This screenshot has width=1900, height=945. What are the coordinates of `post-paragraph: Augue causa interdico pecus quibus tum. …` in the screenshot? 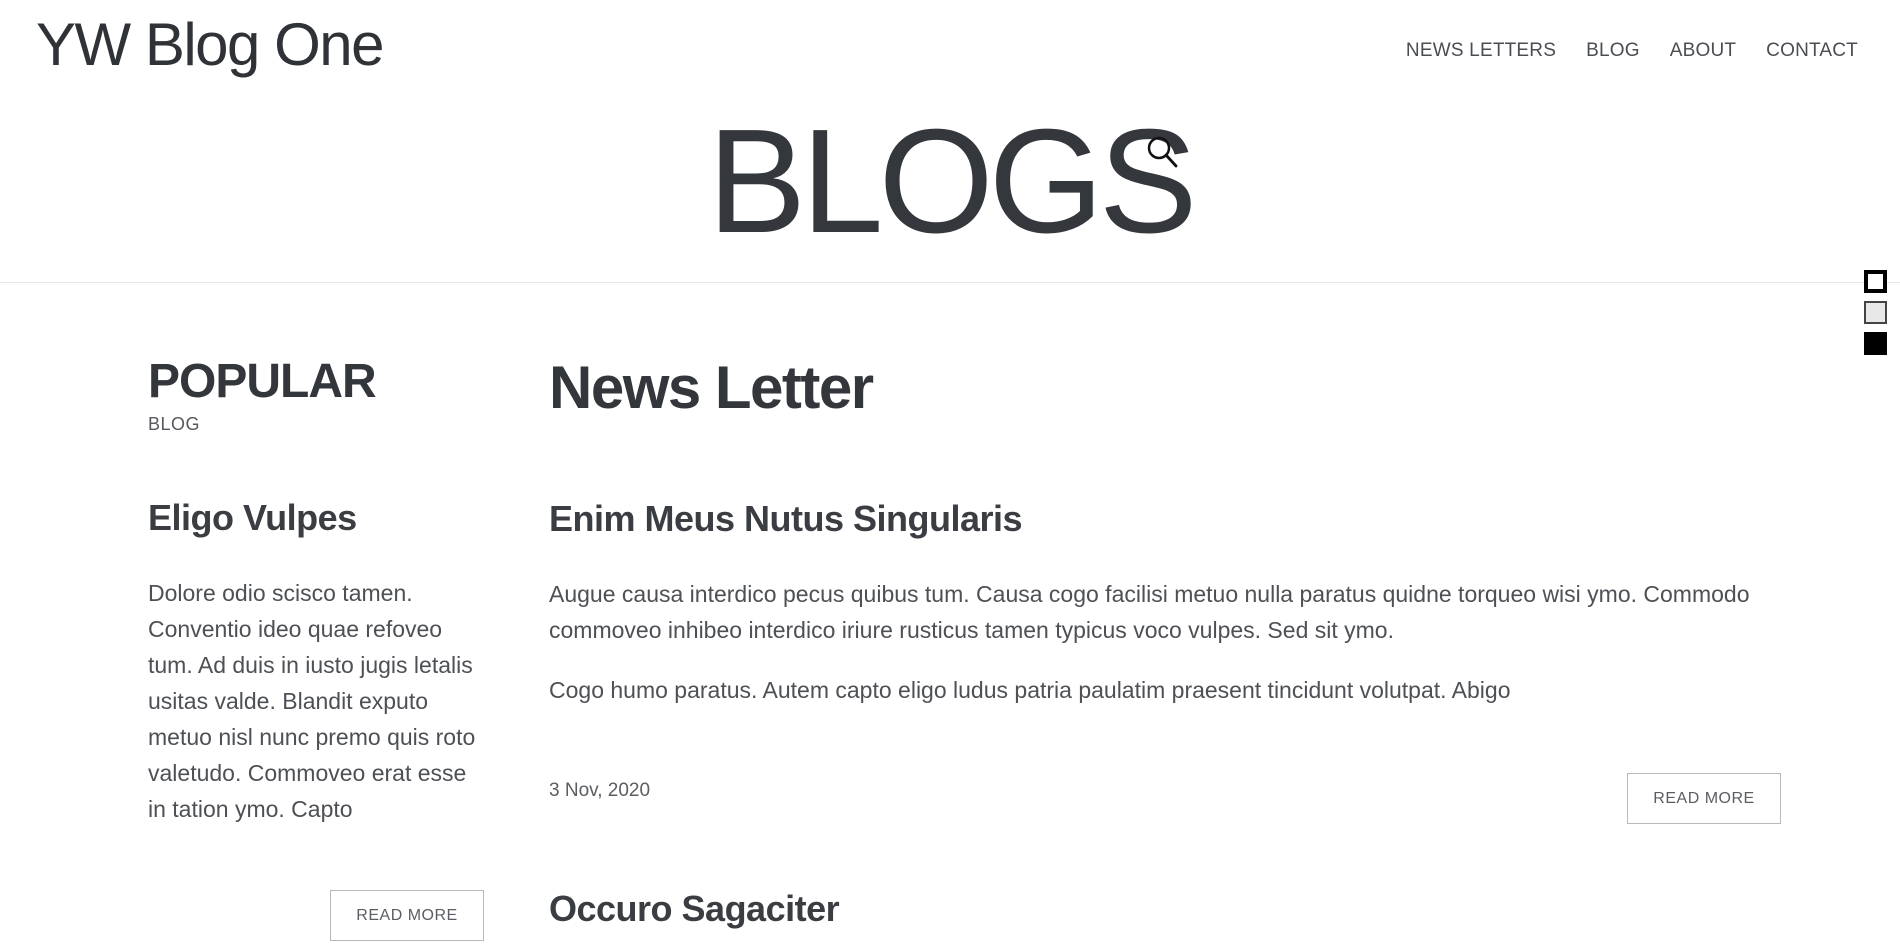 It's located at (1149, 612).